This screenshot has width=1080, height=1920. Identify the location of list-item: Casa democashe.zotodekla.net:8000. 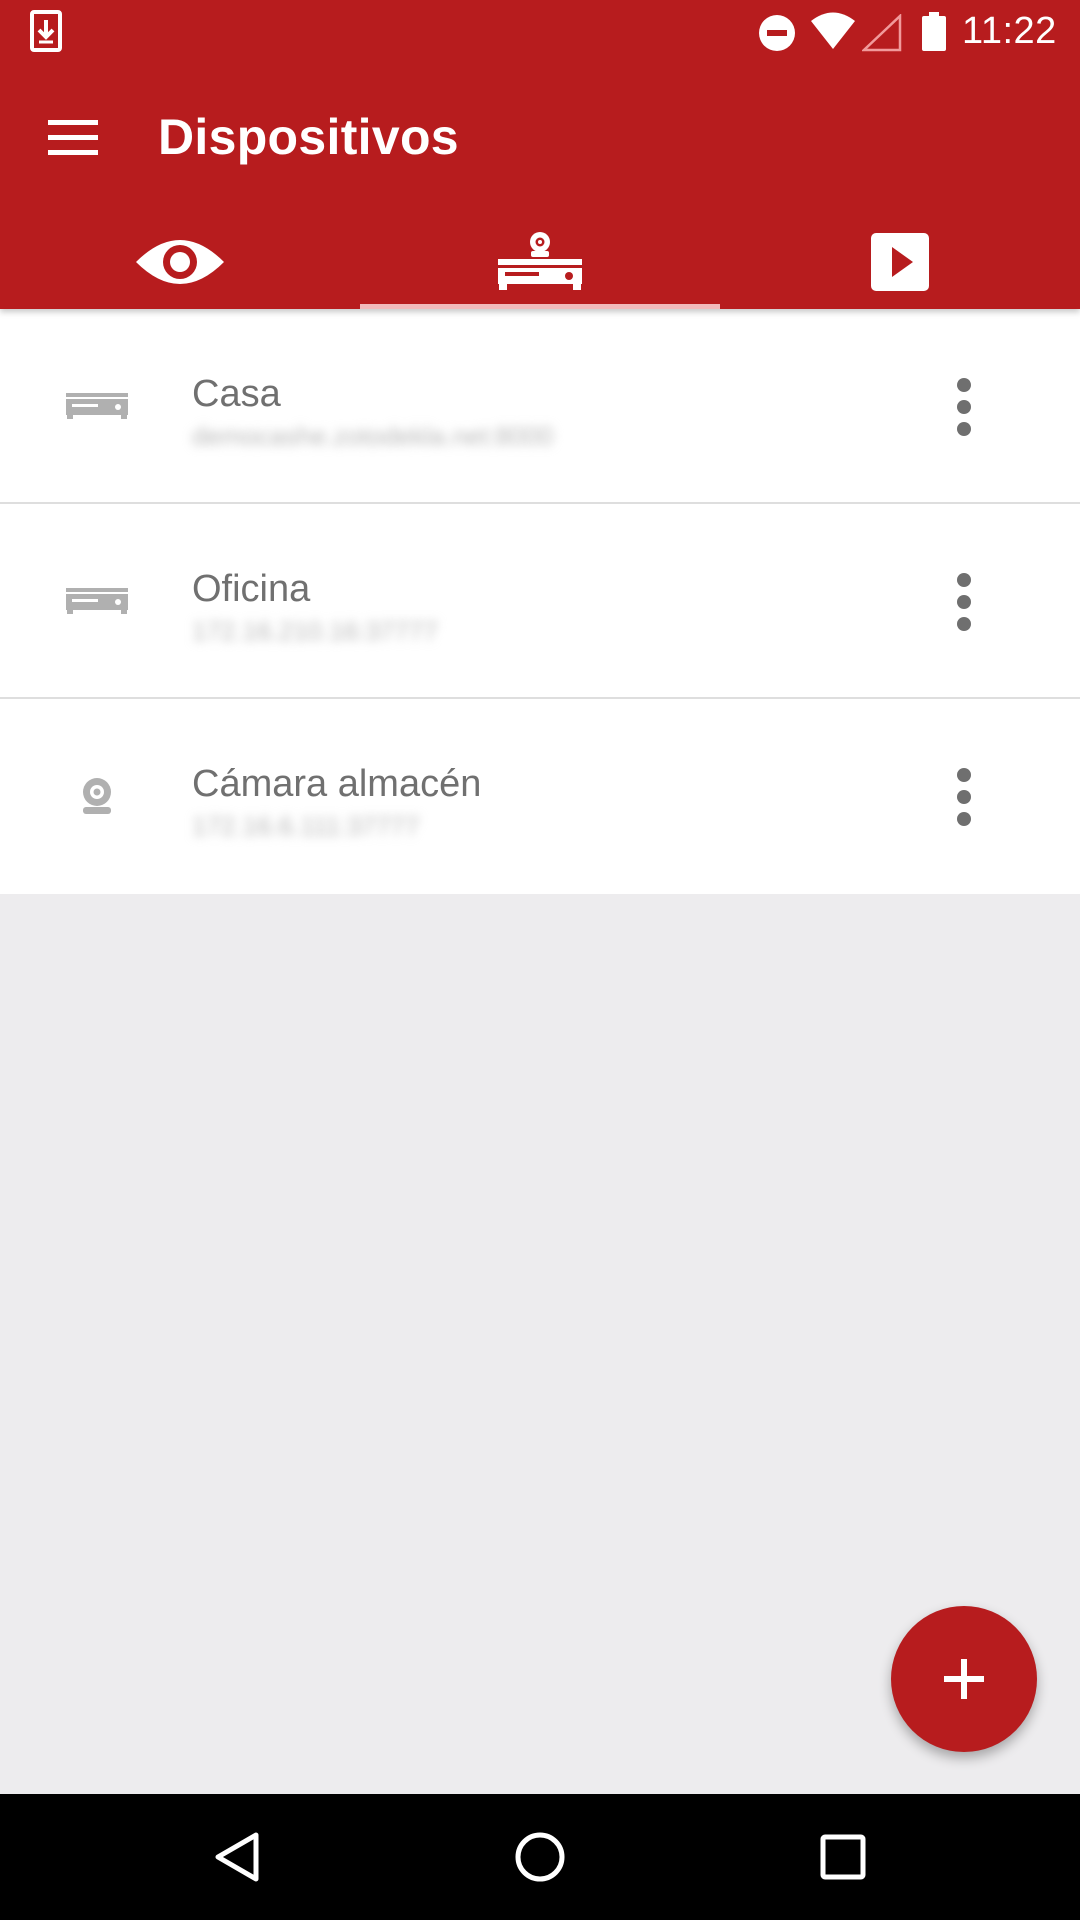
(540, 406).